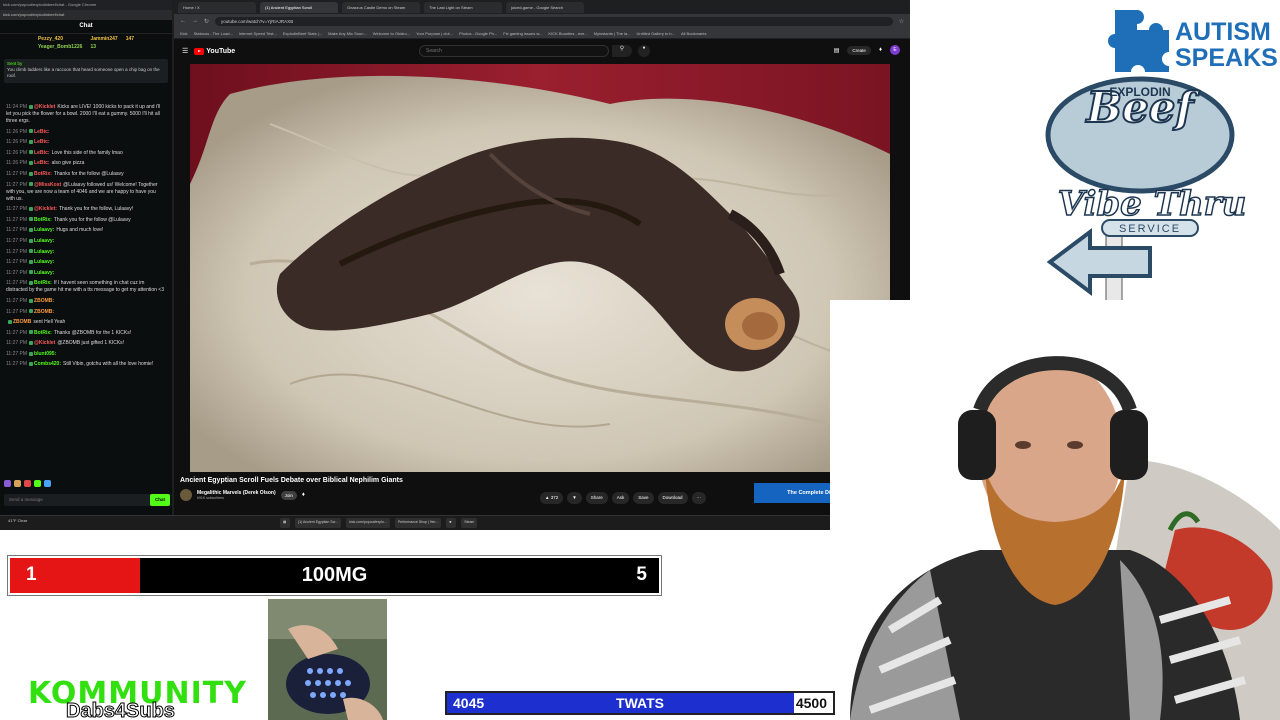 This screenshot has width=1280, height=720. Describe the element at coordinates (545, 7) in the screenshot. I see `browser-tab: juiced-game - Google Search` at that location.